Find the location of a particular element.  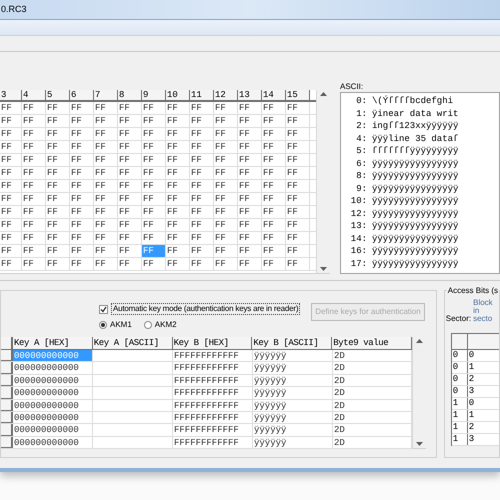

scroll-up-icon is located at coordinates (419, 341).